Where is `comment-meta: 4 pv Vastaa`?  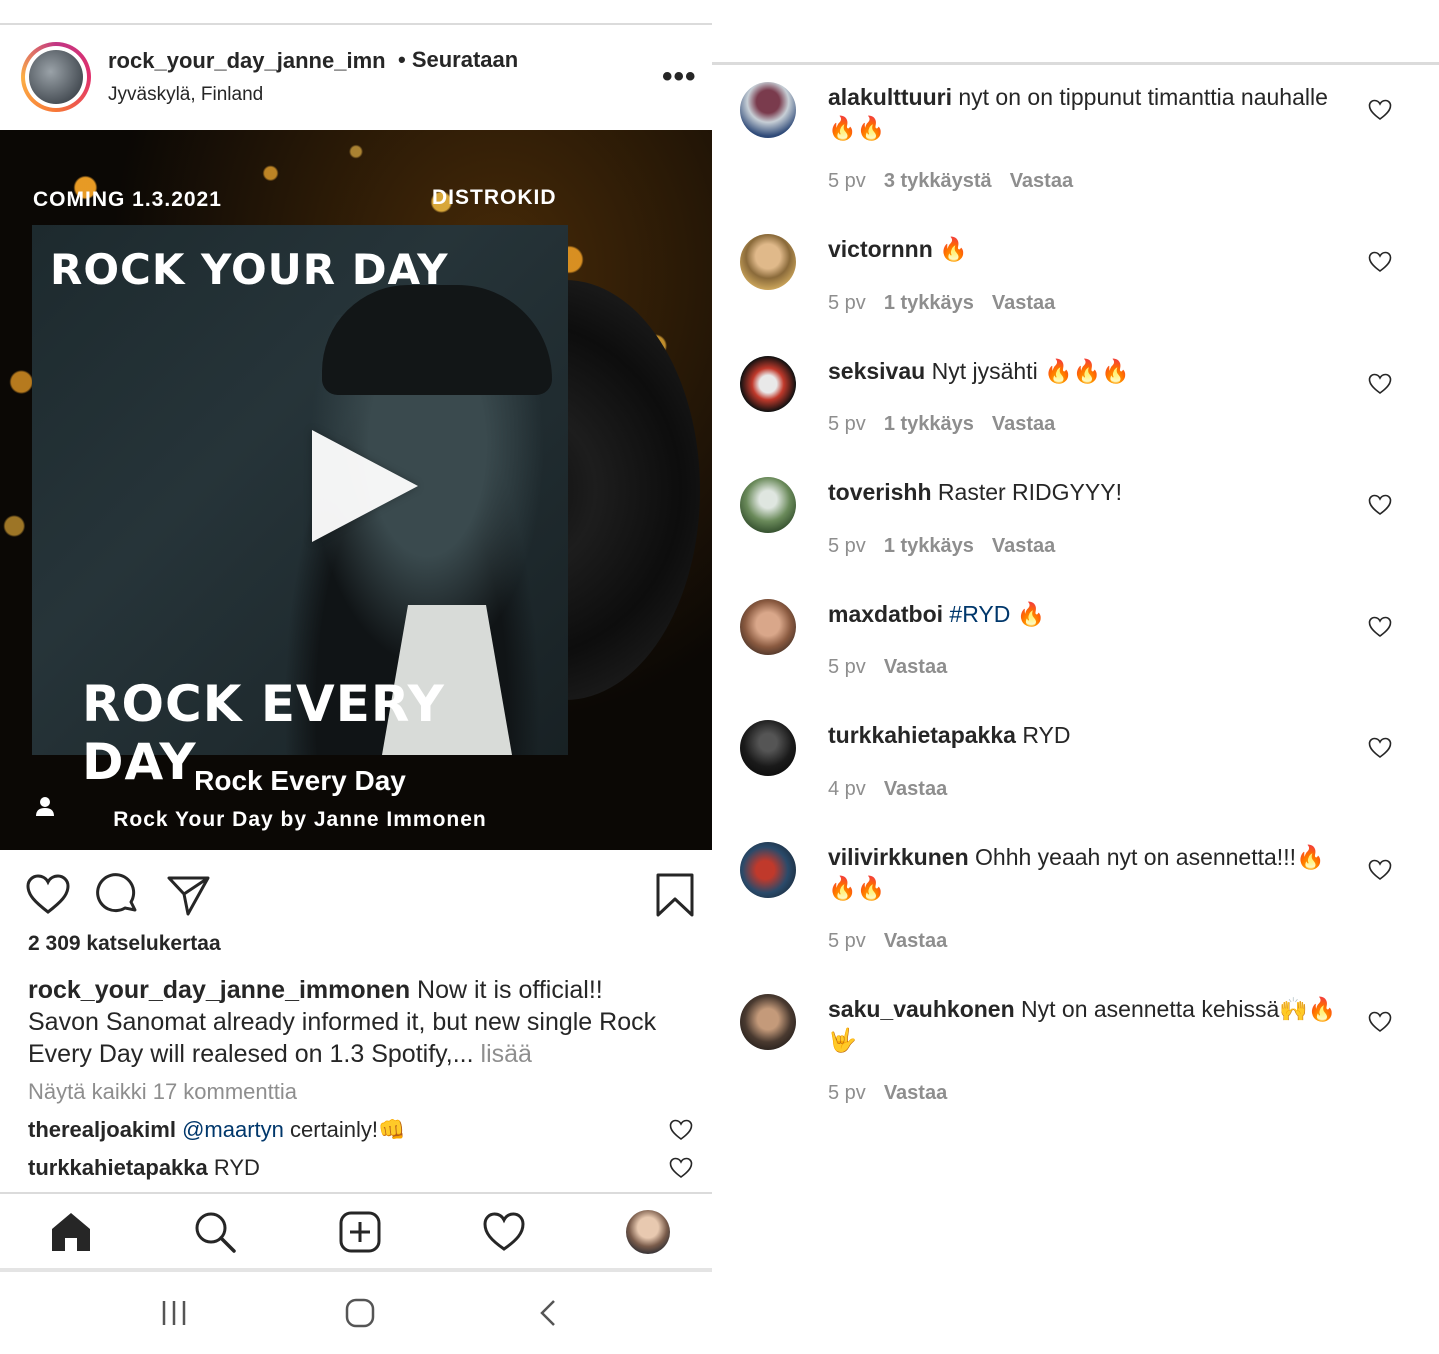
comment-meta: 4 pv Vastaa is located at coordinates (896, 789).